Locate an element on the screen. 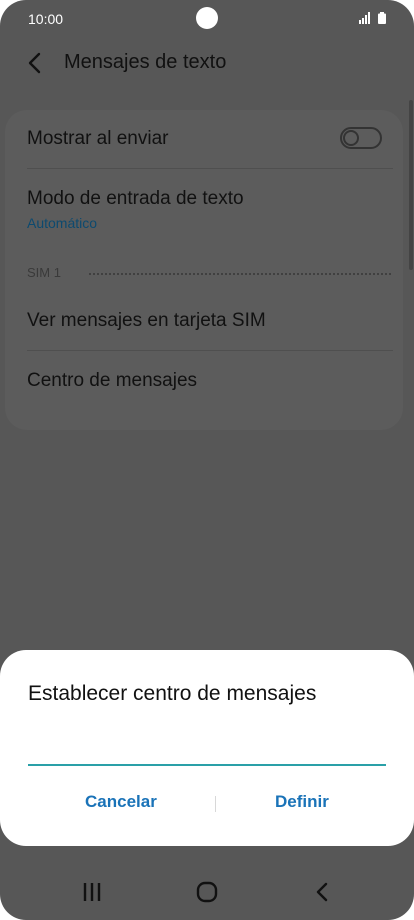 The image size is (414, 920). setting-input-mode-label: Modo de entrada de texto is located at coordinates (135, 198).